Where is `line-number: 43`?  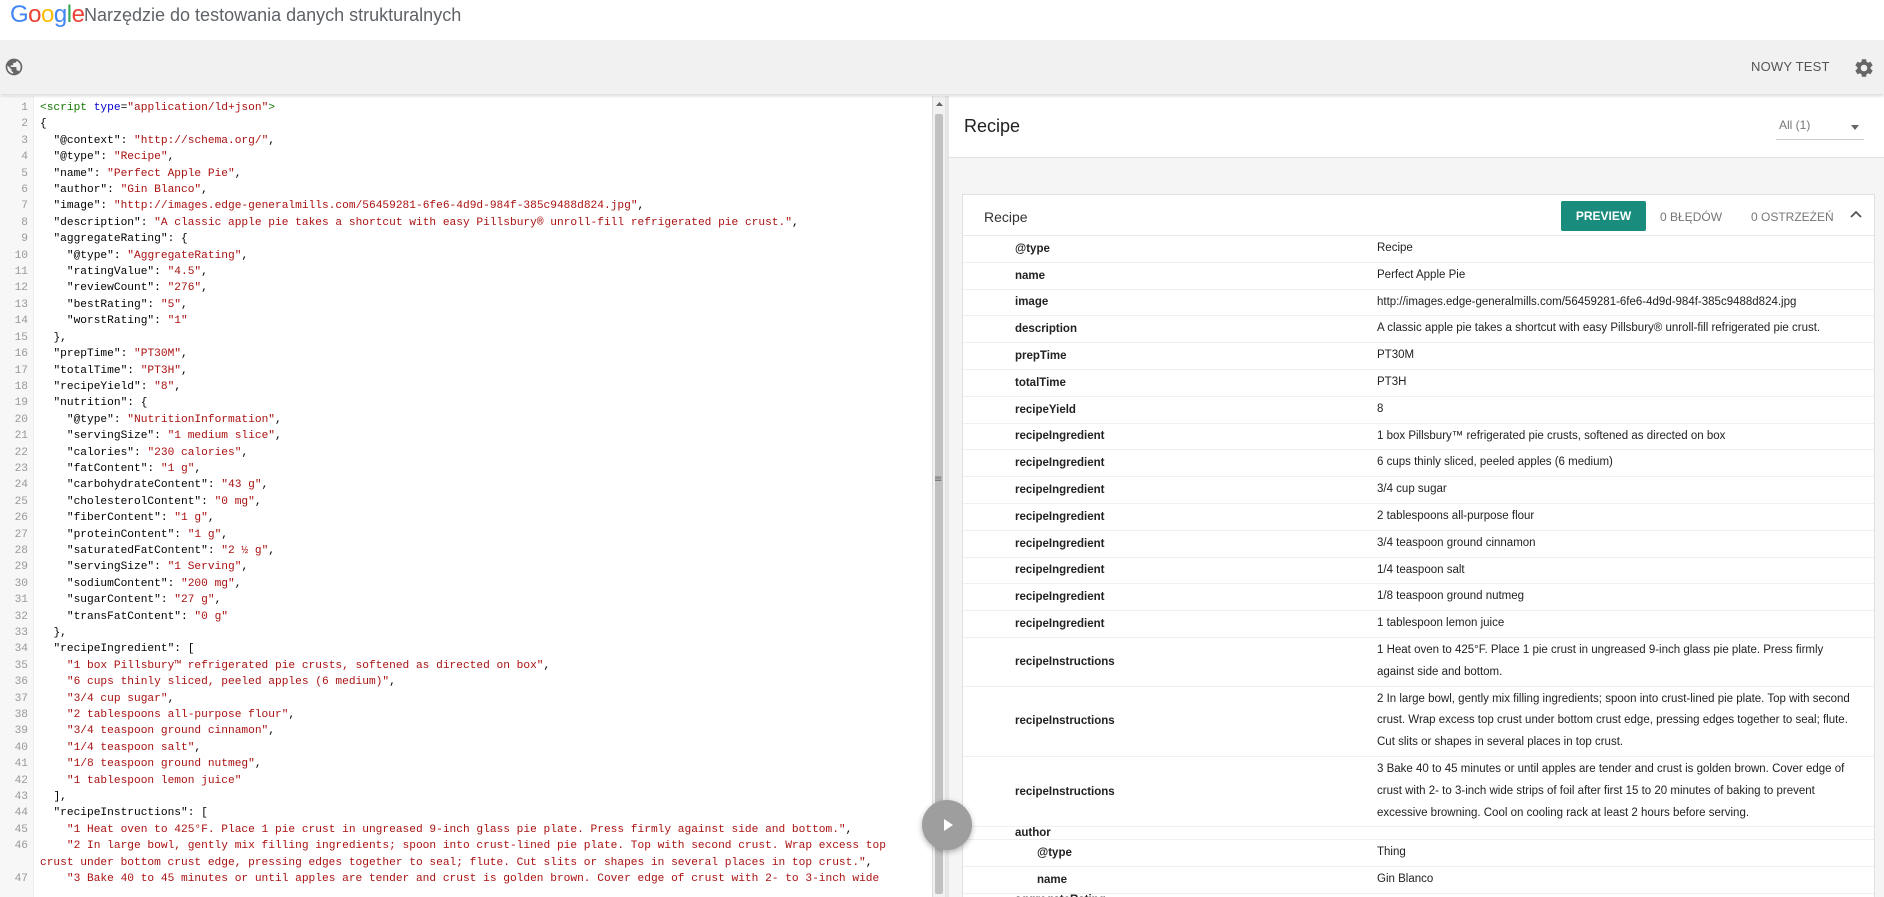
line-number: 43 is located at coordinates (21, 797).